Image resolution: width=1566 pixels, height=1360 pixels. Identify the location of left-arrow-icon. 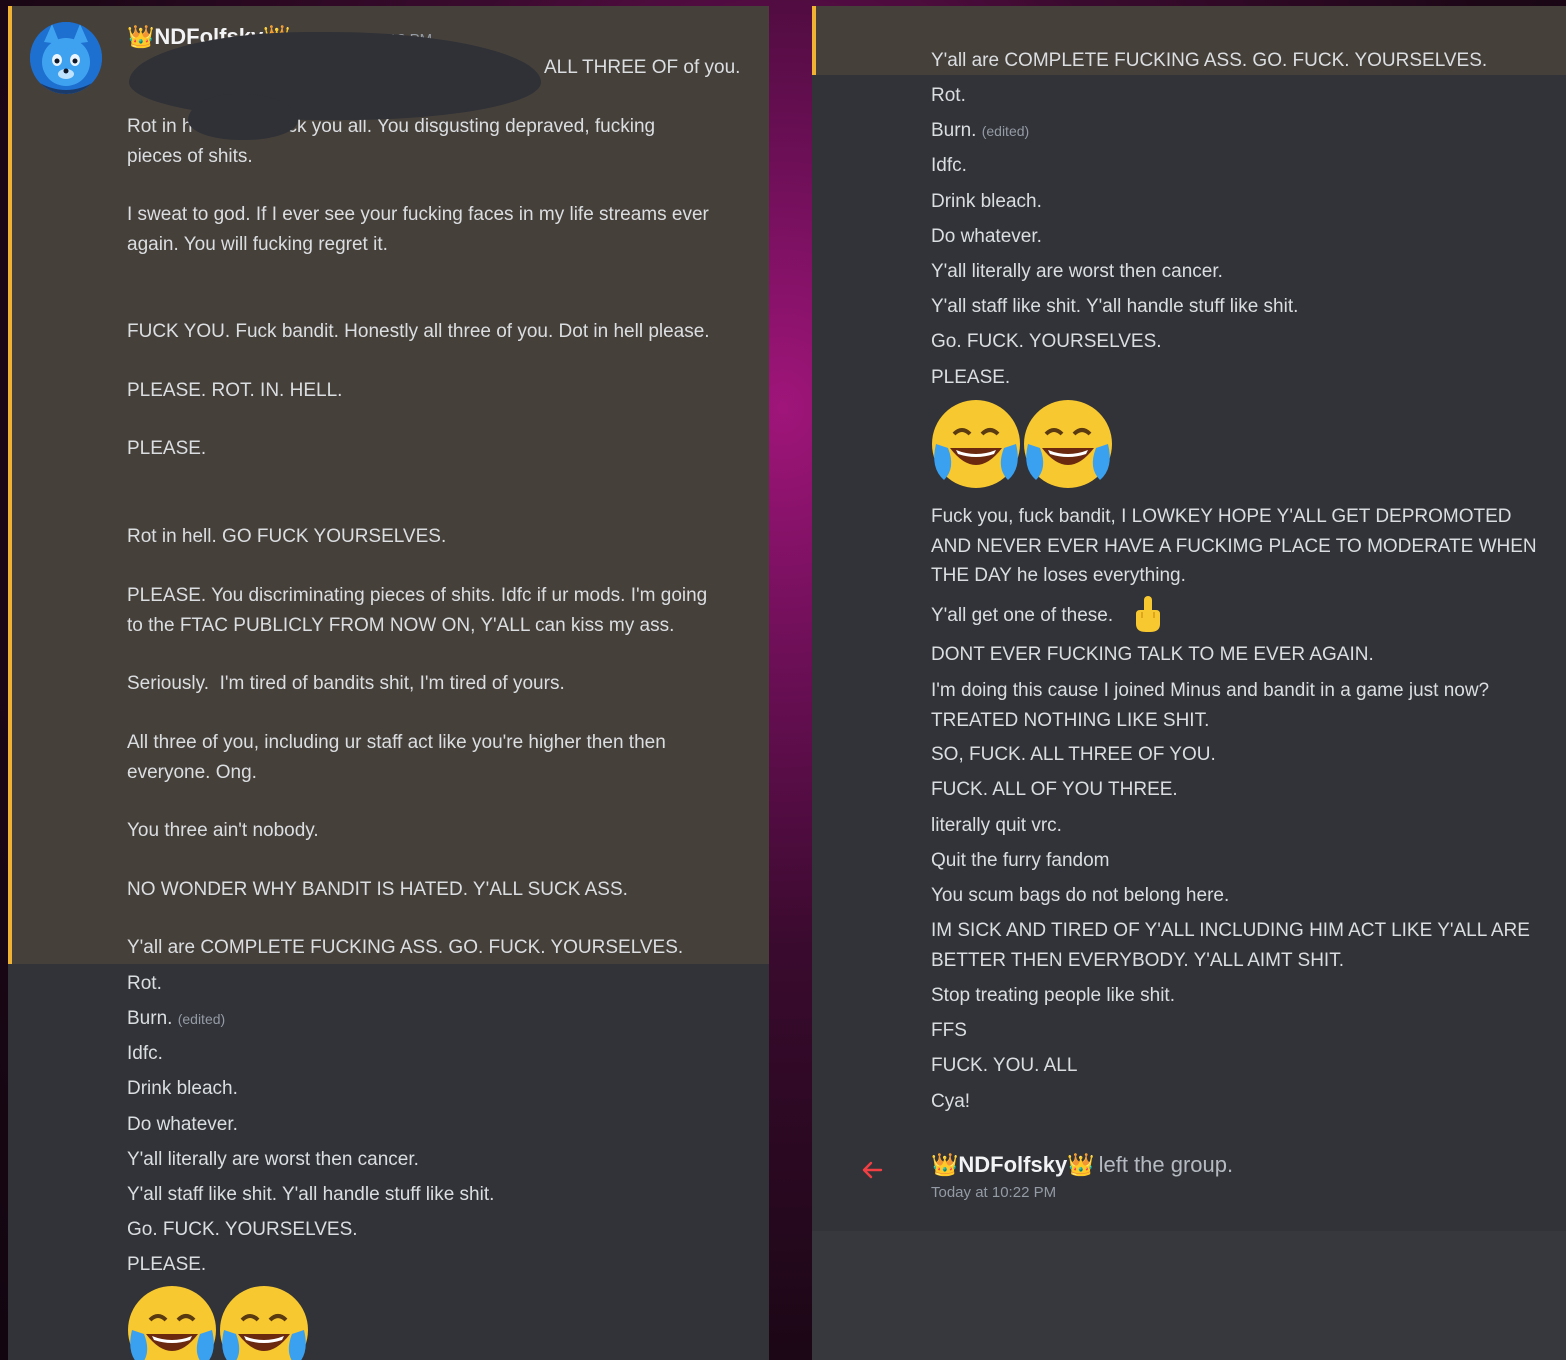
(872, 1170).